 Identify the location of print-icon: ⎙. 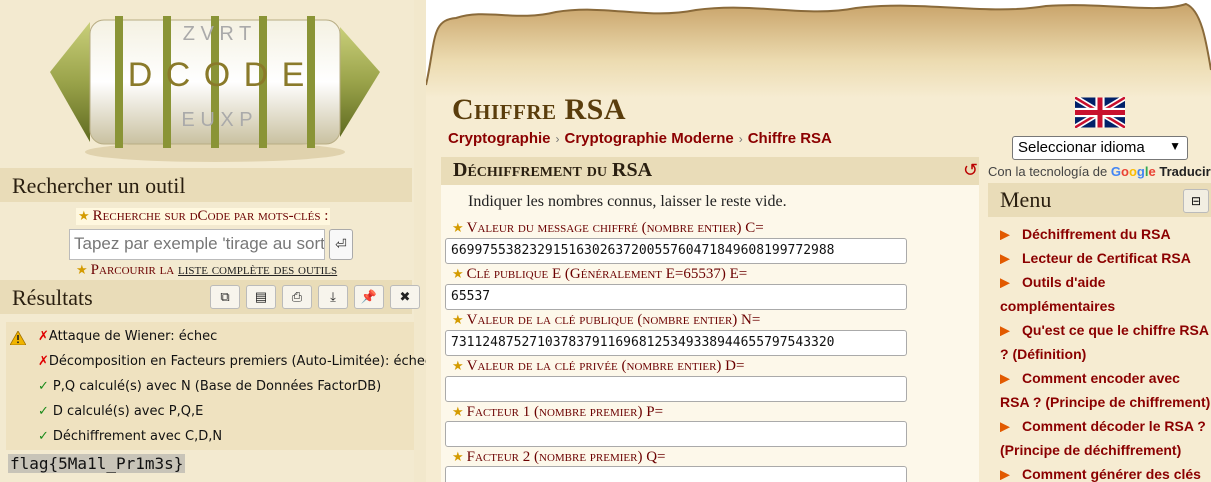
(297, 297).